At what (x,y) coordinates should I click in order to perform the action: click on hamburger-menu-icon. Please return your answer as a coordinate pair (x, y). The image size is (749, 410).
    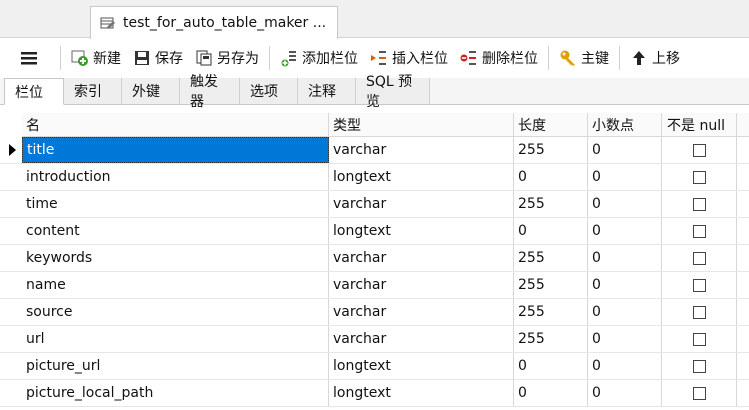
    Looking at the image, I should click on (29, 58).